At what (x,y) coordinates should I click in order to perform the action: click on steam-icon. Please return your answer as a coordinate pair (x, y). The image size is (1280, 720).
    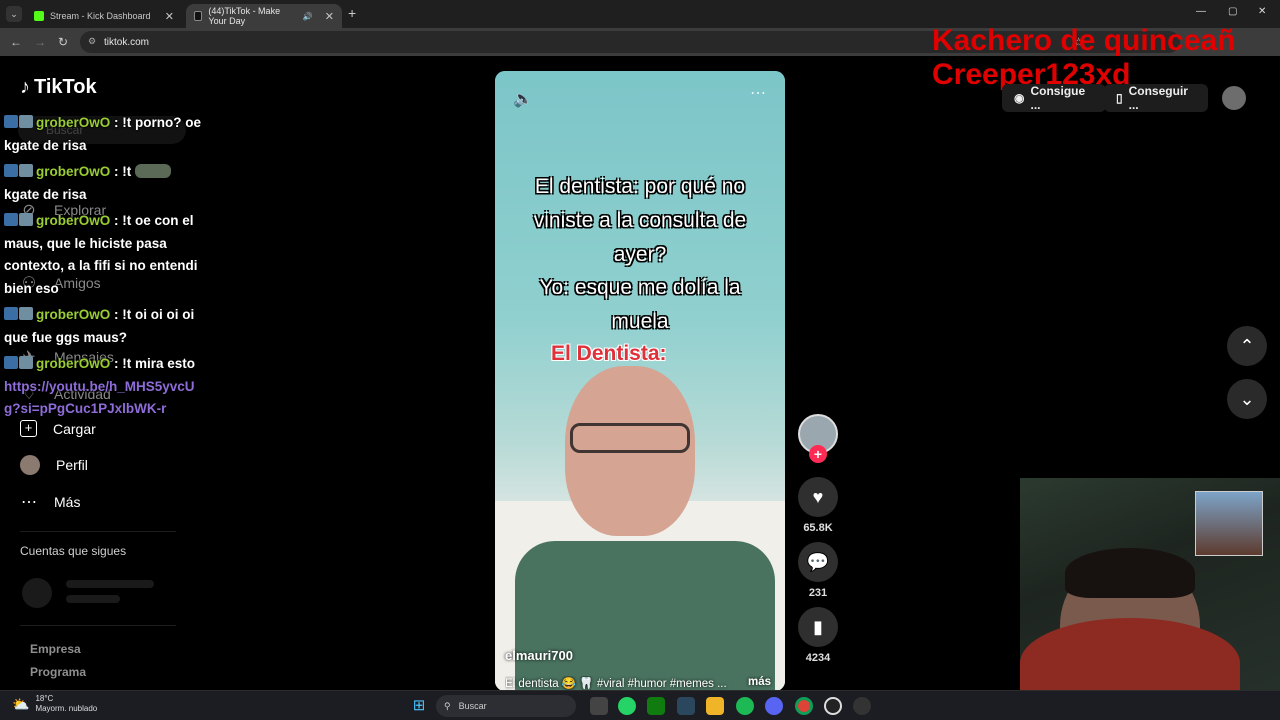
    Looking at the image, I should click on (686, 706).